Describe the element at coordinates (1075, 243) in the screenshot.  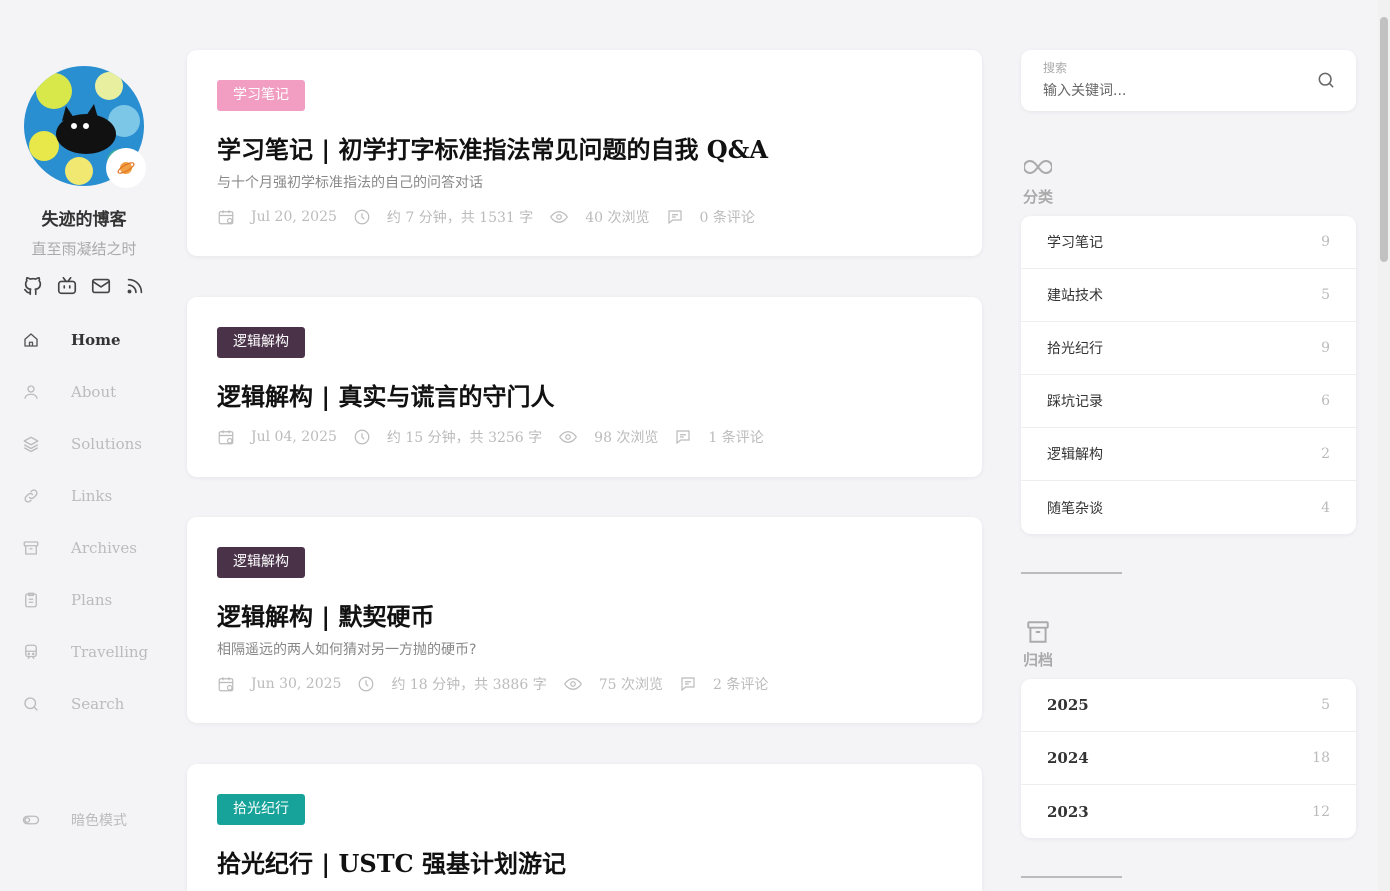
I see `category-name: 学习笔记` at that location.